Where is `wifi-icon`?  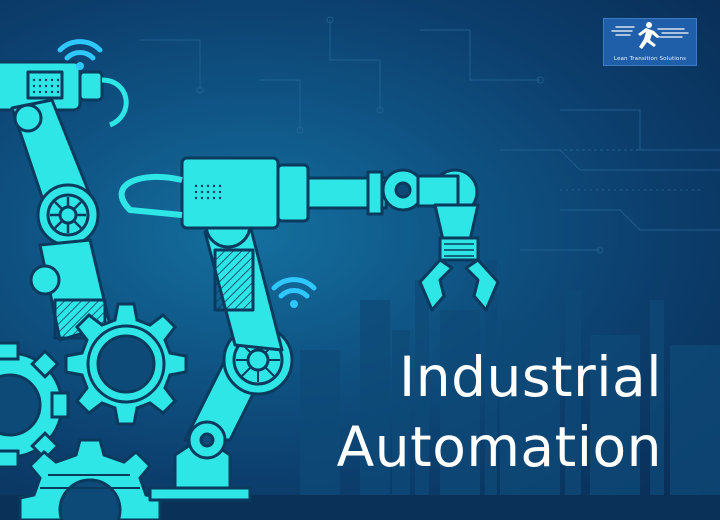 wifi-icon is located at coordinates (294, 292).